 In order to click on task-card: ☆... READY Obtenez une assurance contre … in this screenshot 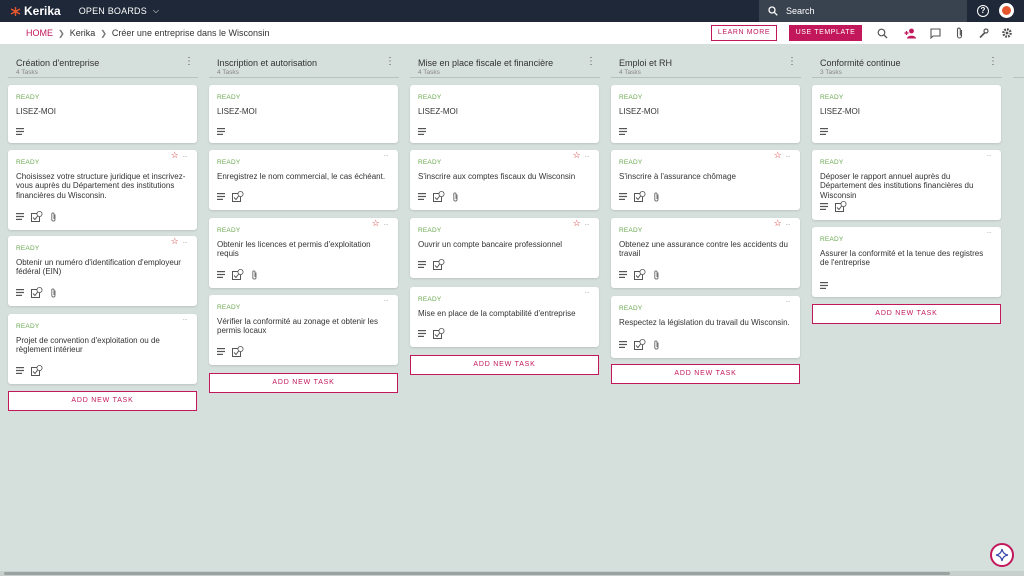, I will do `click(705, 253)`.